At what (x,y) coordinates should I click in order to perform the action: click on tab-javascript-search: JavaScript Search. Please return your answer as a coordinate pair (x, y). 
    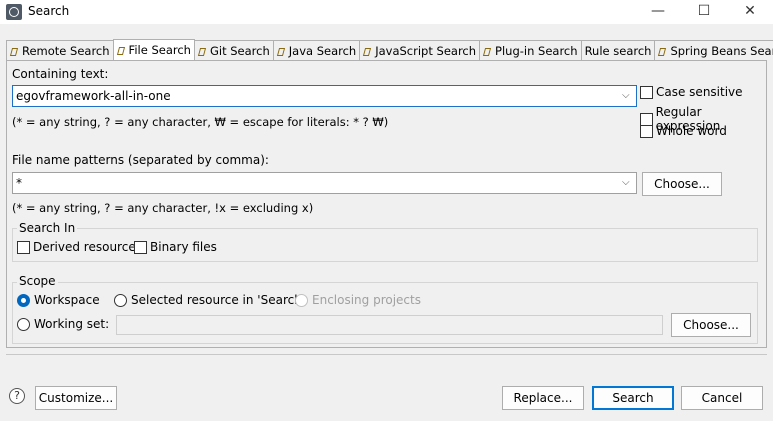
    Looking at the image, I should click on (420, 50).